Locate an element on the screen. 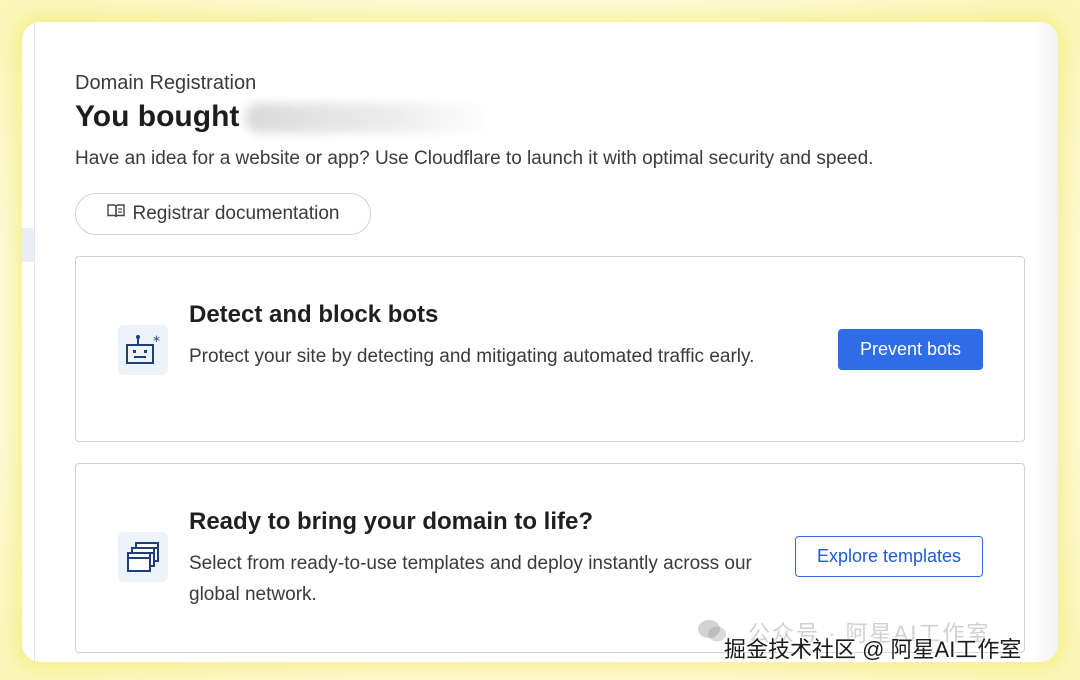 The height and width of the screenshot is (680, 1080). left-divider is located at coordinates (34, 342).